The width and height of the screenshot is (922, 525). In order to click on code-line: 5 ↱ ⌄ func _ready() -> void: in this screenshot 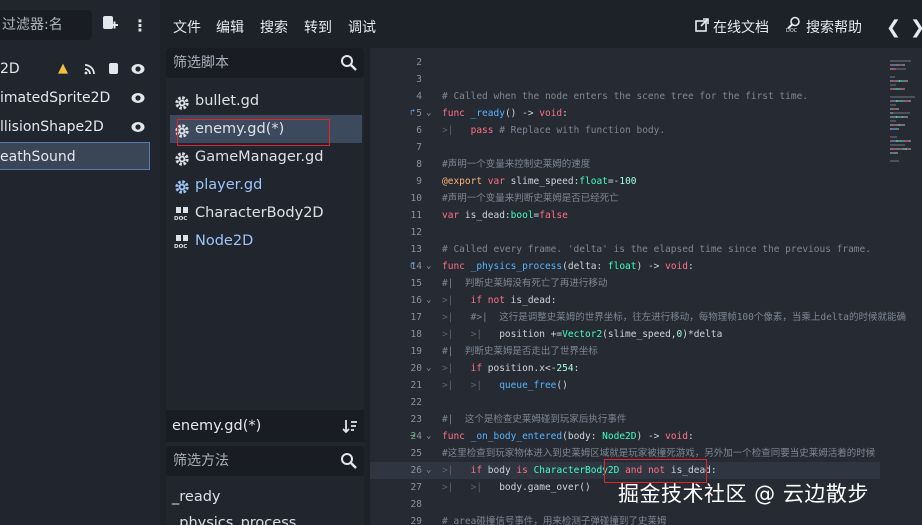, I will do `click(625, 113)`.